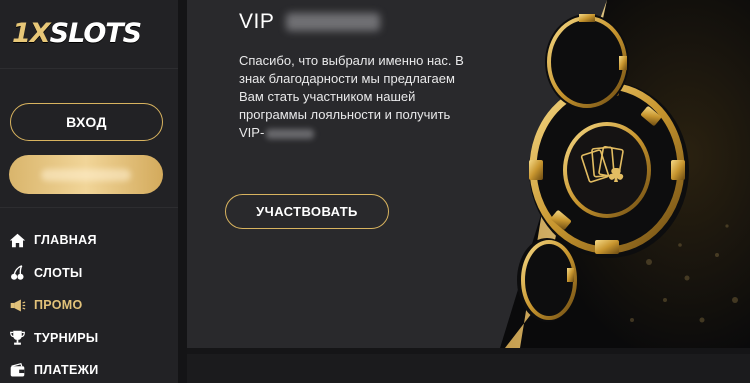  What do you see at coordinates (77, 33) in the screenshot?
I see `brand-logo: 1XSLOTS` at bounding box center [77, 33].